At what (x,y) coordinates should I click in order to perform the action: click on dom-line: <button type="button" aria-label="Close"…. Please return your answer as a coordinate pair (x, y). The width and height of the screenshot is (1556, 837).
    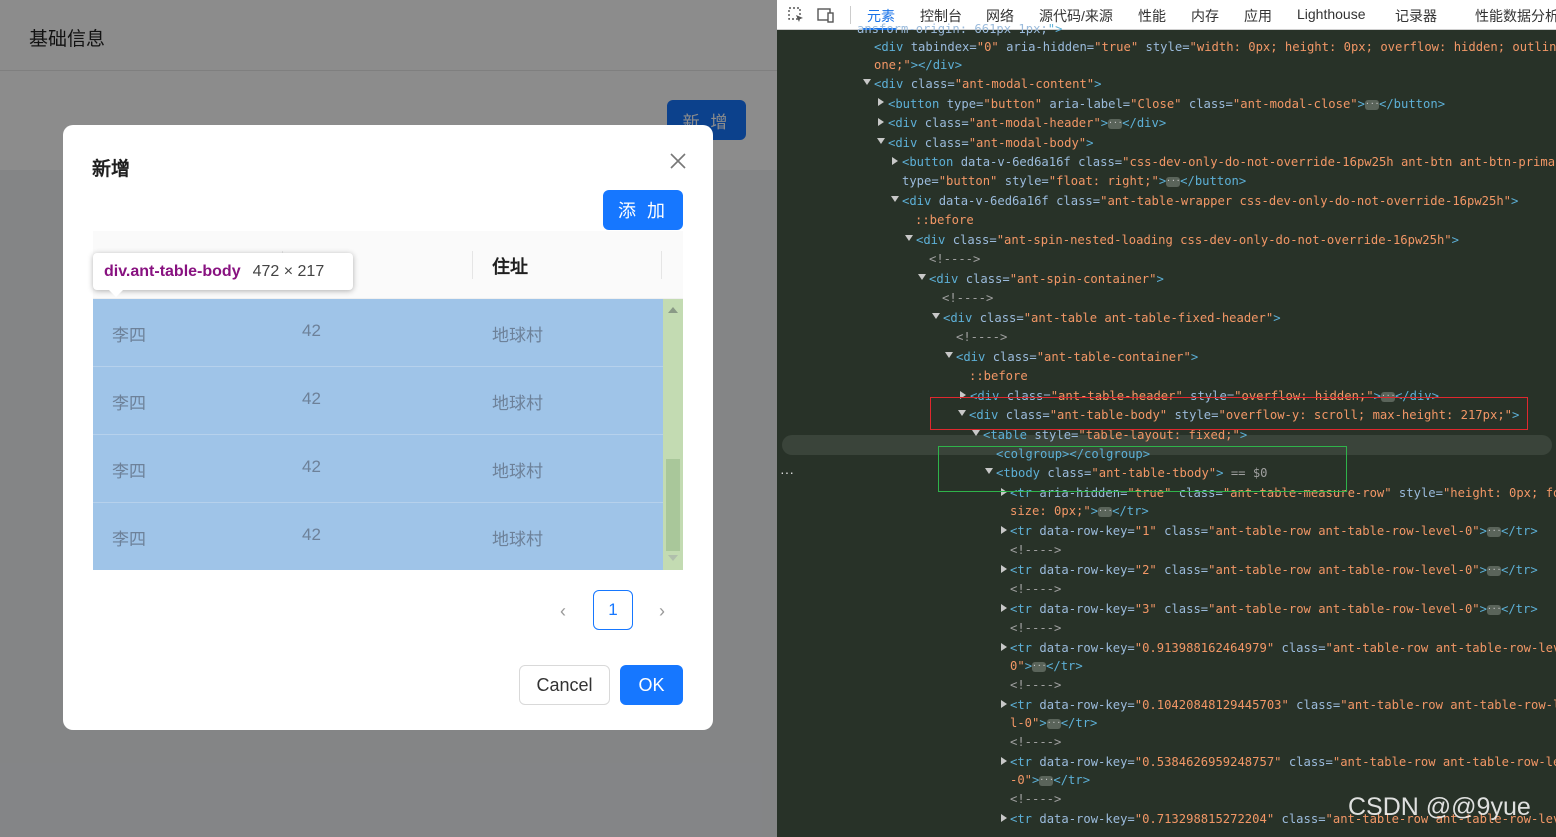
    Looking at the image, I should click on (1166, 104).